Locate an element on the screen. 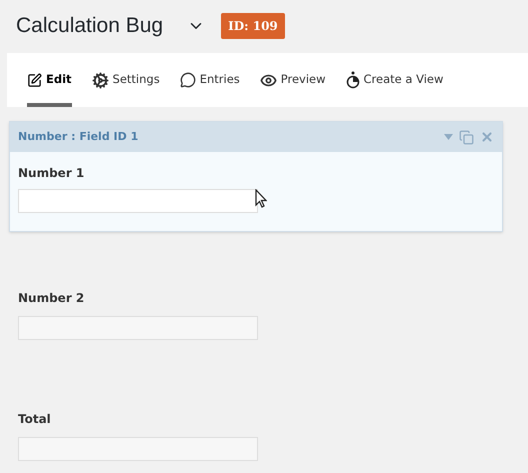 The image size is (528, 473). id-badge: ID: 109 is located at coordinates (253, 26).